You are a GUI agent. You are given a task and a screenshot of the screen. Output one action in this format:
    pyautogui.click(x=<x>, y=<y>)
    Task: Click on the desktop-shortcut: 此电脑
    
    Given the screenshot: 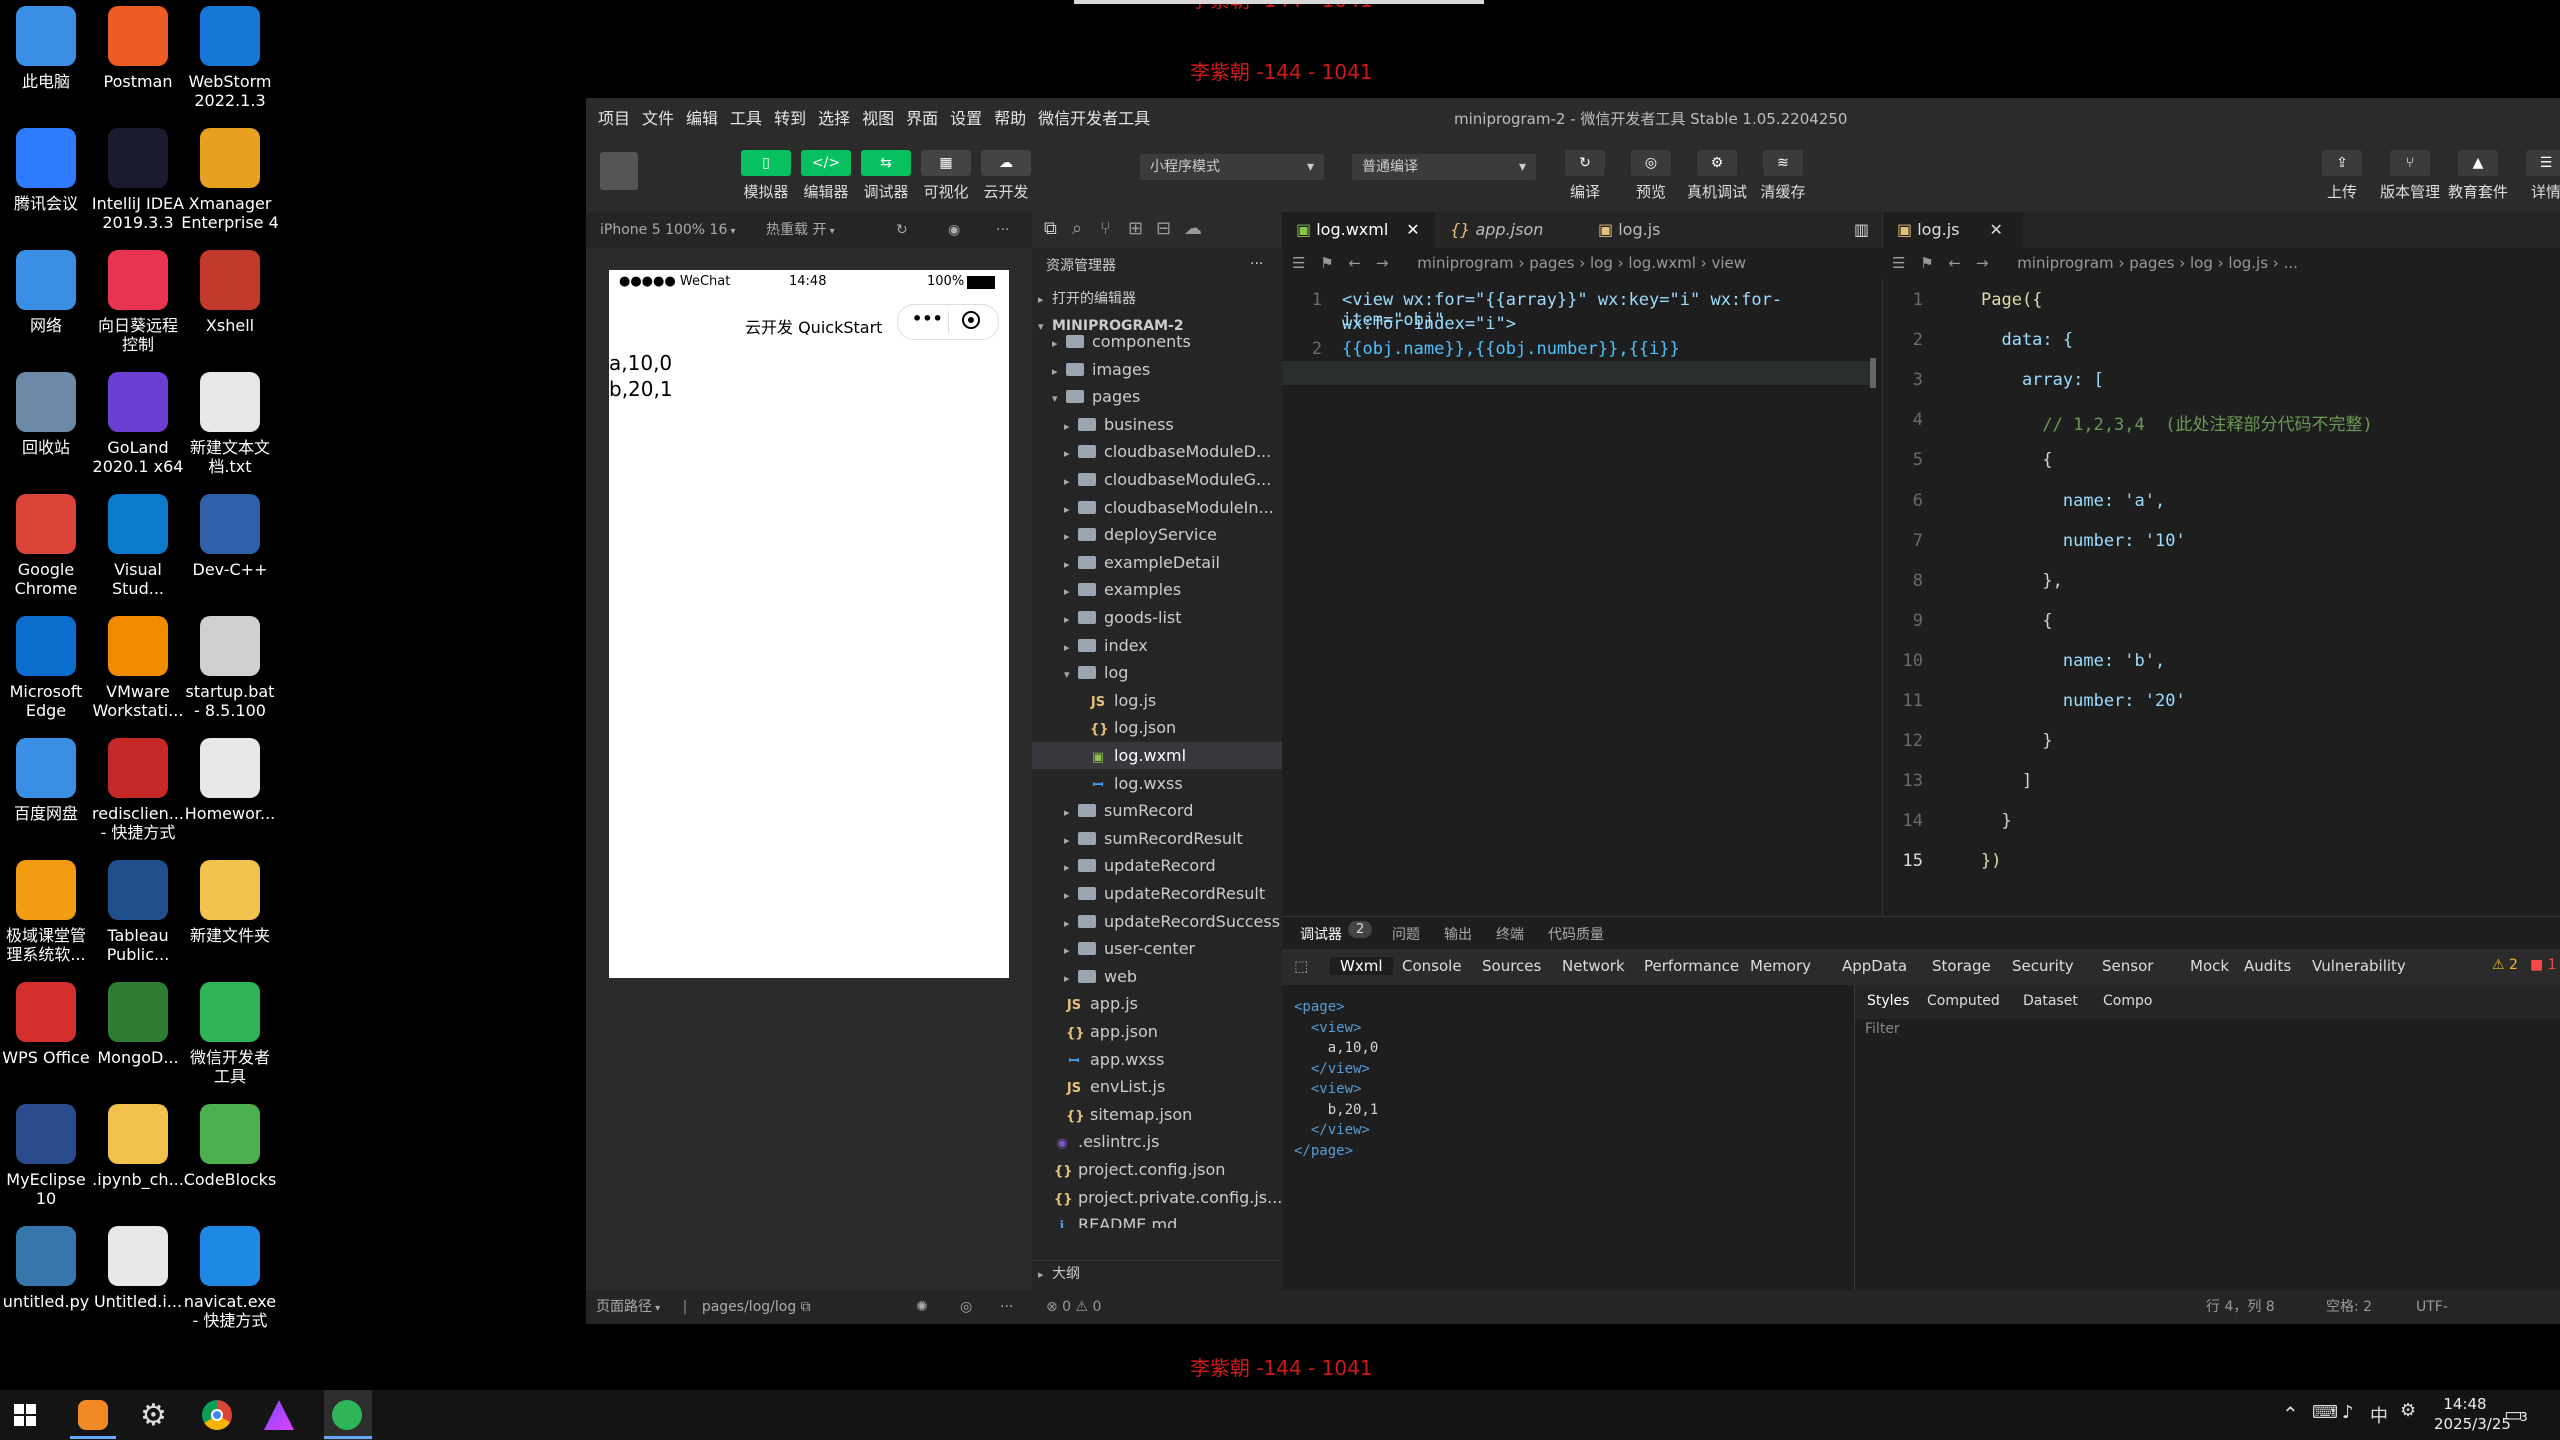 What is the action you would take?
    pyautogui.click(x=49, y=48)
    